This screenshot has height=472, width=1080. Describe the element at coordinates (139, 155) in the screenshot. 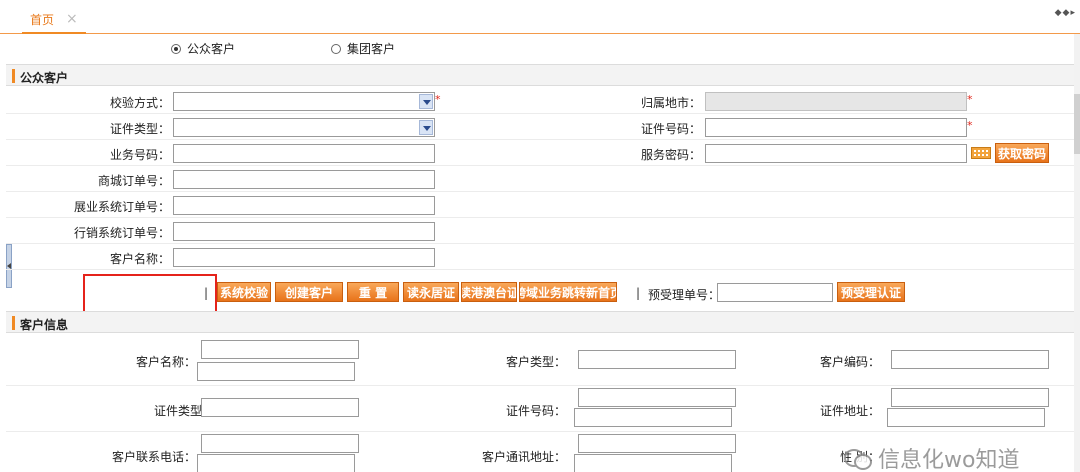

I see `service-number-label: 业务号码：` at that location.